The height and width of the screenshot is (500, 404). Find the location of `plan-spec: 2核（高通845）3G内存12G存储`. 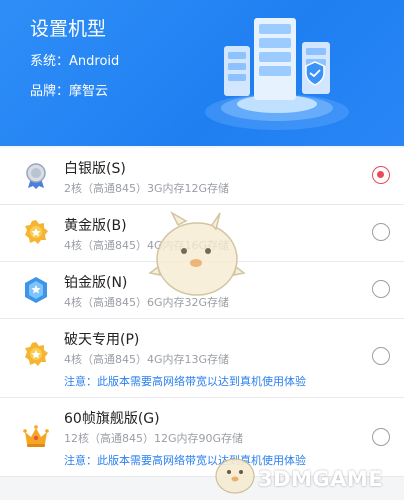

plan-spec: 2核（高通845）3G内存12G存储 is located at coordinates (147, 188).